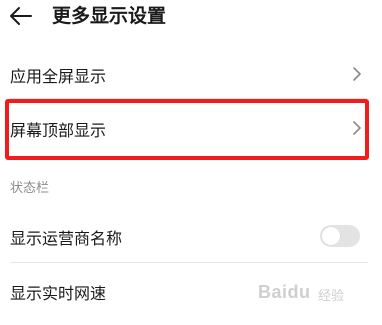 This screenshot has height=325, width=382. What do you see at coordinates (58, 76) in the screenshot?
I see `app-fullscreen-label: 应用全屏显示` at bounding box center [58, 76].